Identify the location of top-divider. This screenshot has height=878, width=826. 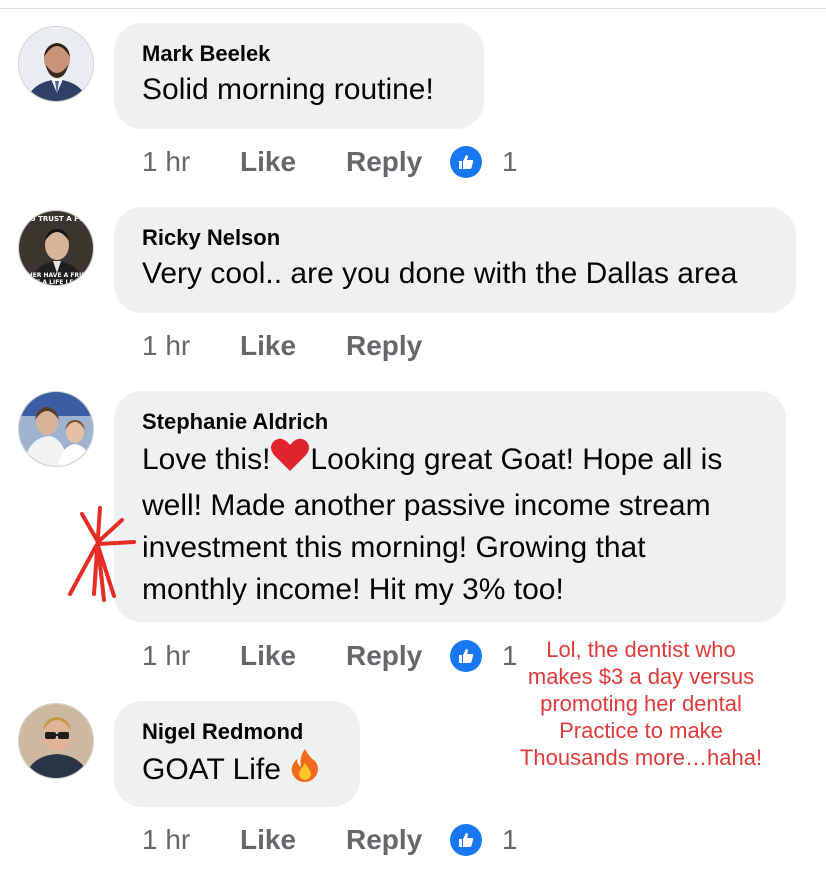
(413, 8).